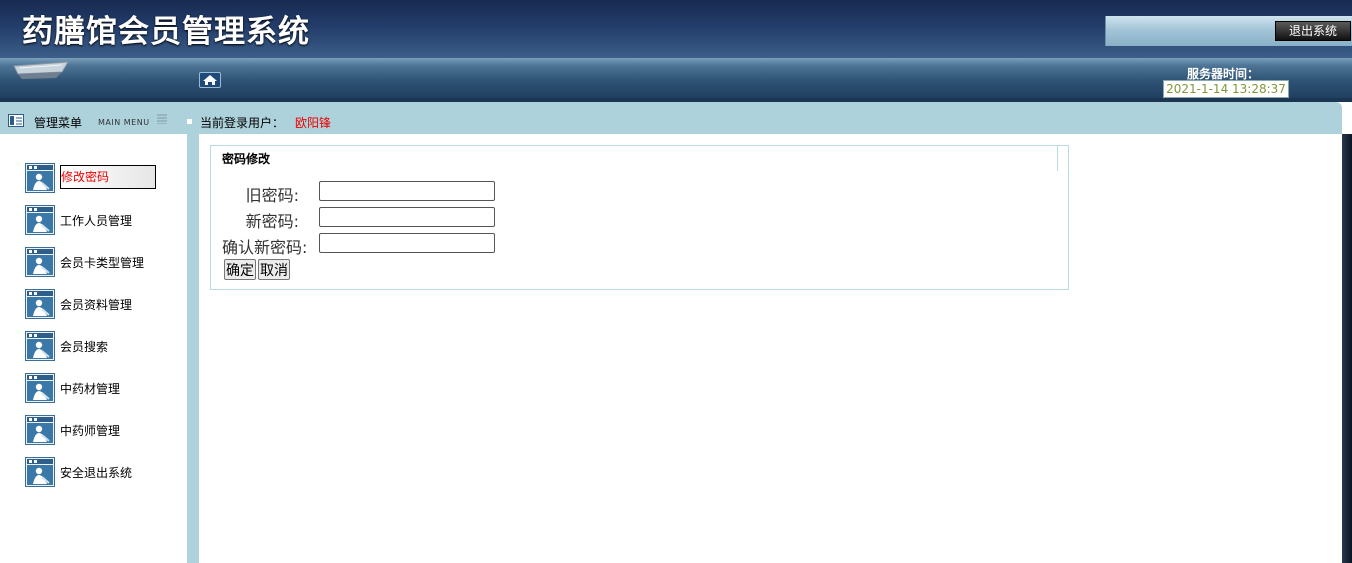  I want to click on sidebar-item-label: 中药师管理, so click(90, 431).